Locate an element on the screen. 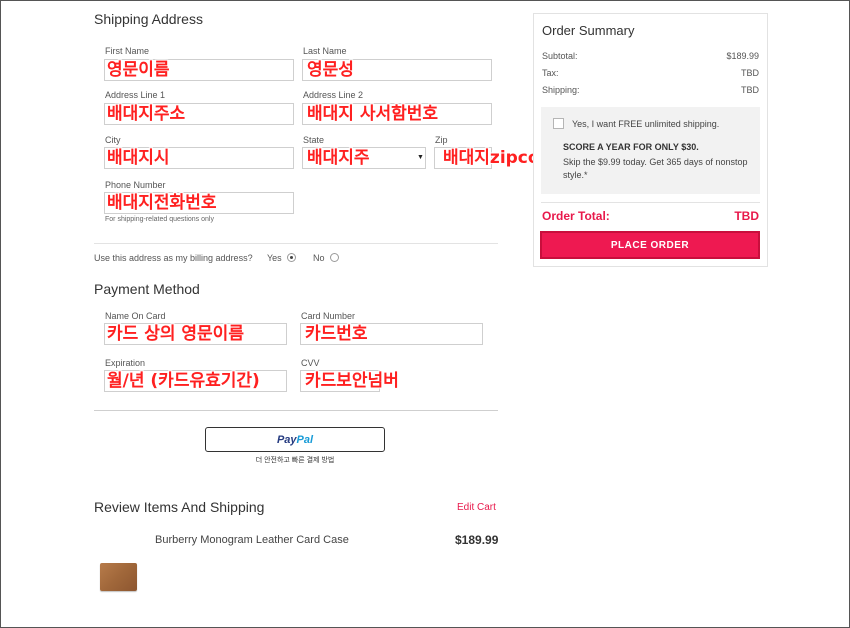  paypal-logo-pay: Pay is located at coordinates (286, 439).